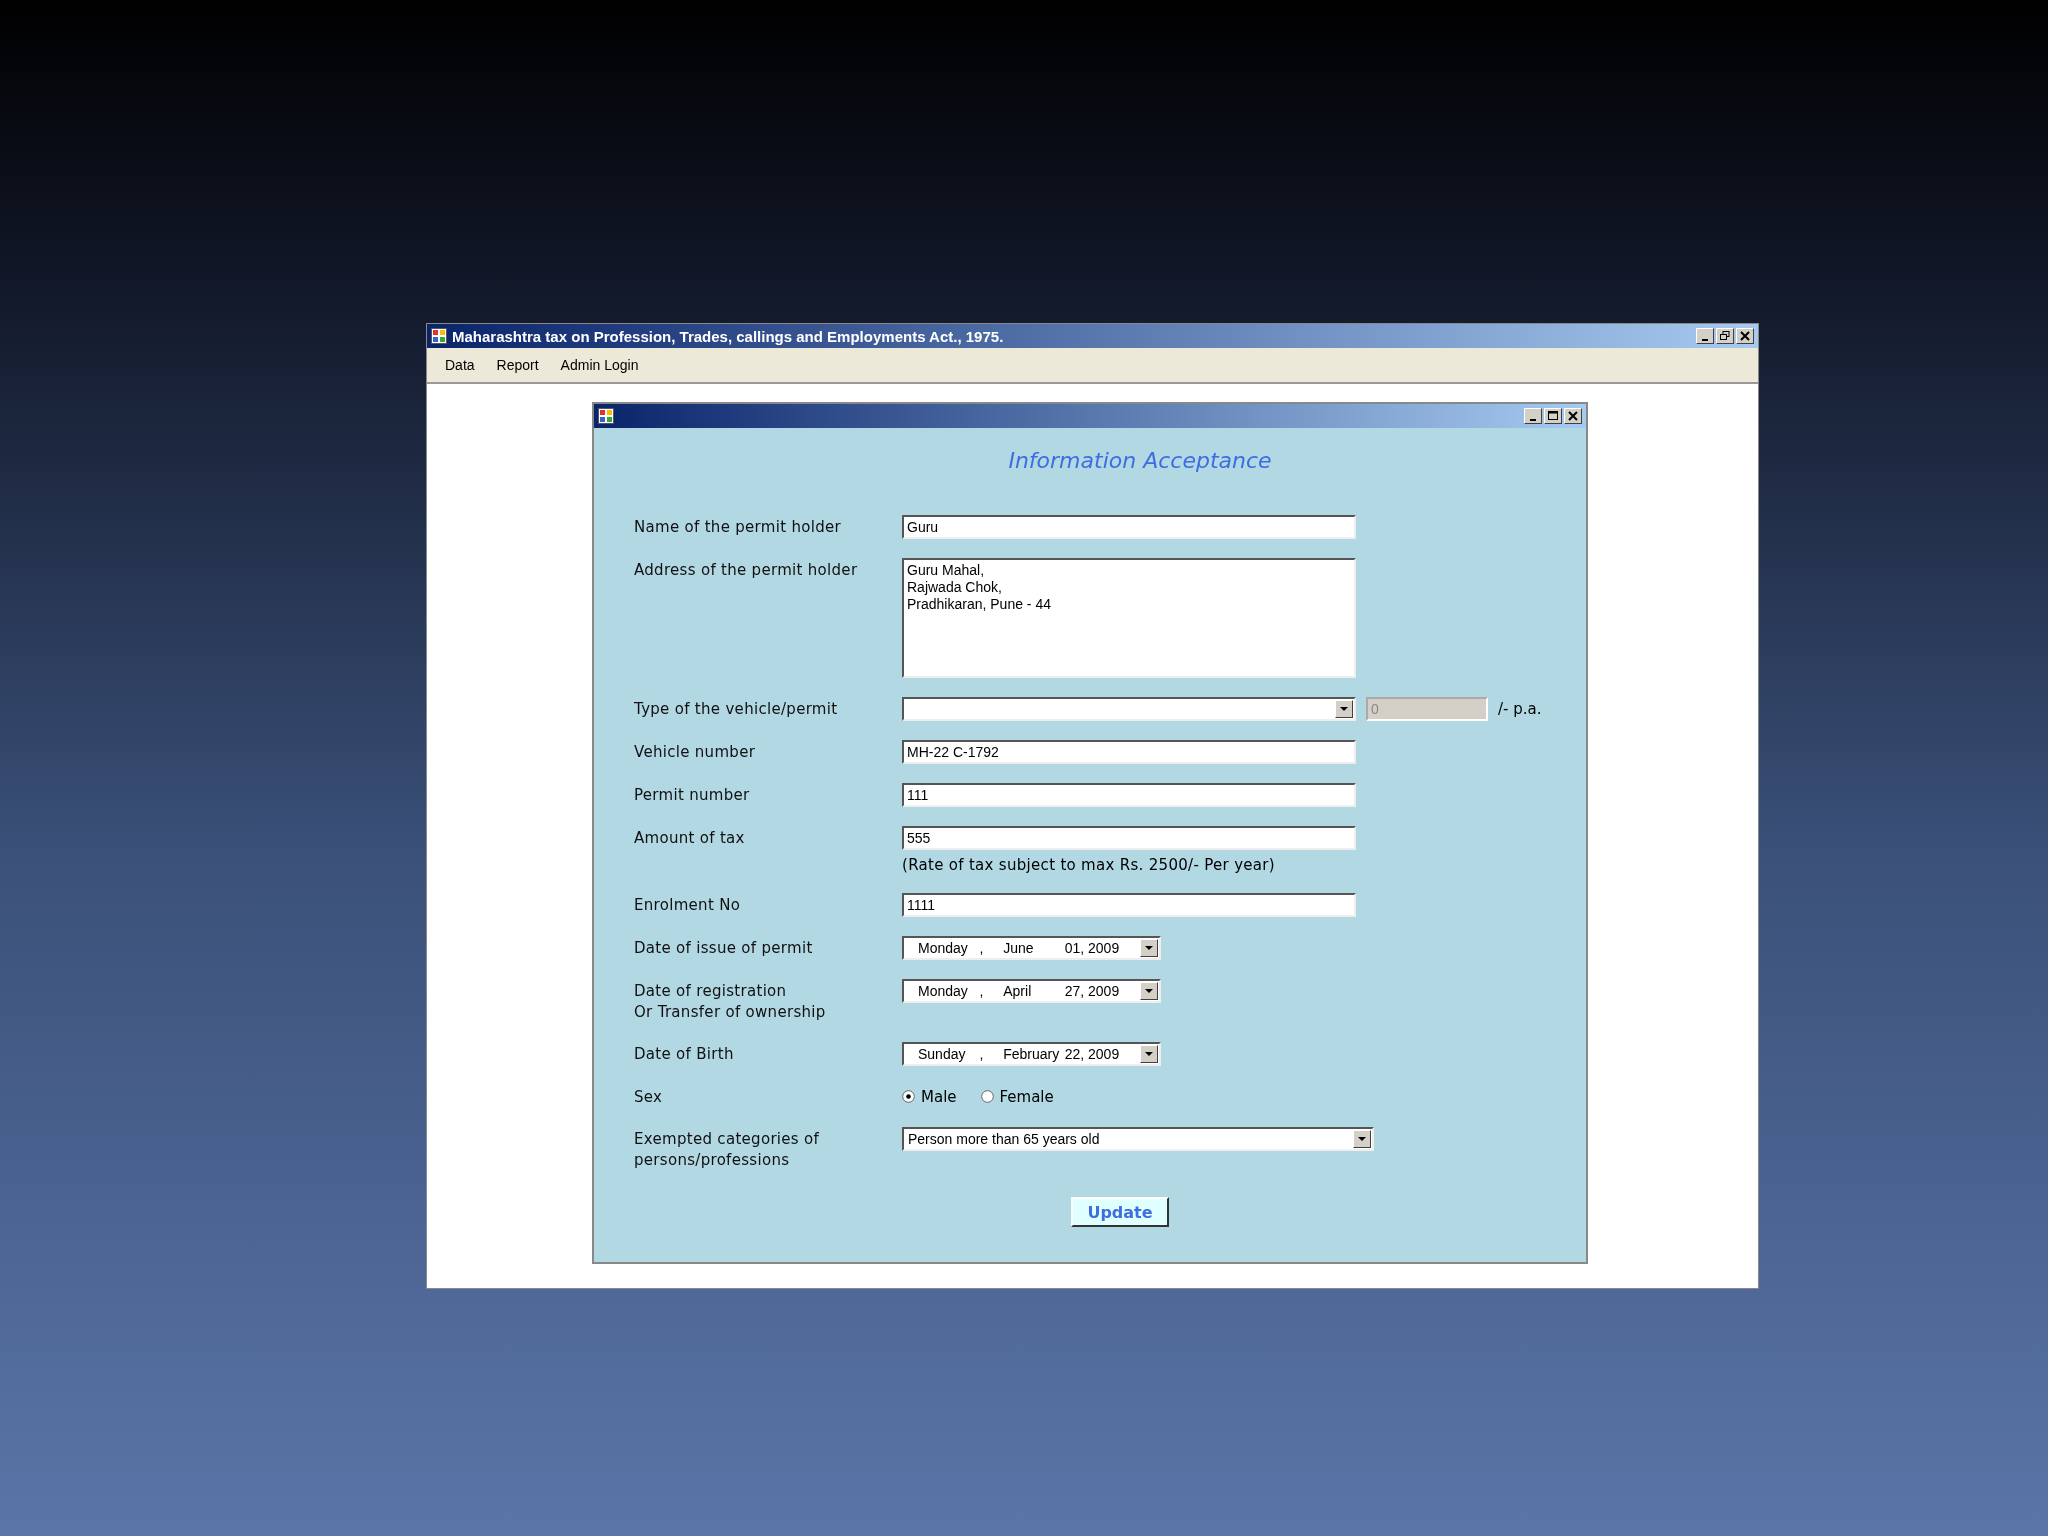  What do you see at coordinates (728, 336) in the screenshot?
I see `window-title: Maharashtra tax on Profession, Trades, callings and Employments Act., 1975.` at bounding box center [728, 336].